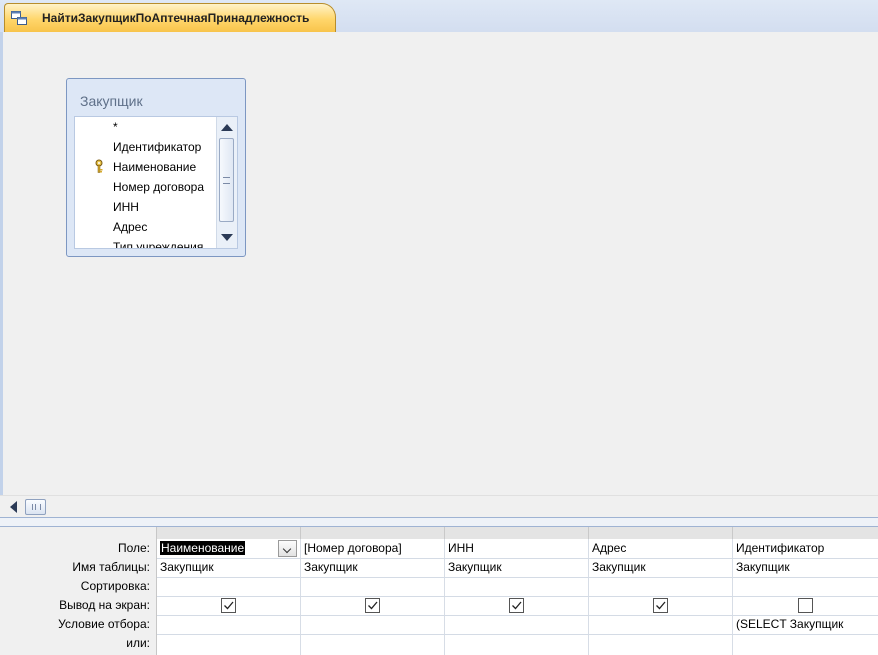 The width and height of the screenshot is (878, 655). Describe the element at coordinates (115, 127) in the screenshot. I see `field-list-item-all: *` at that location.